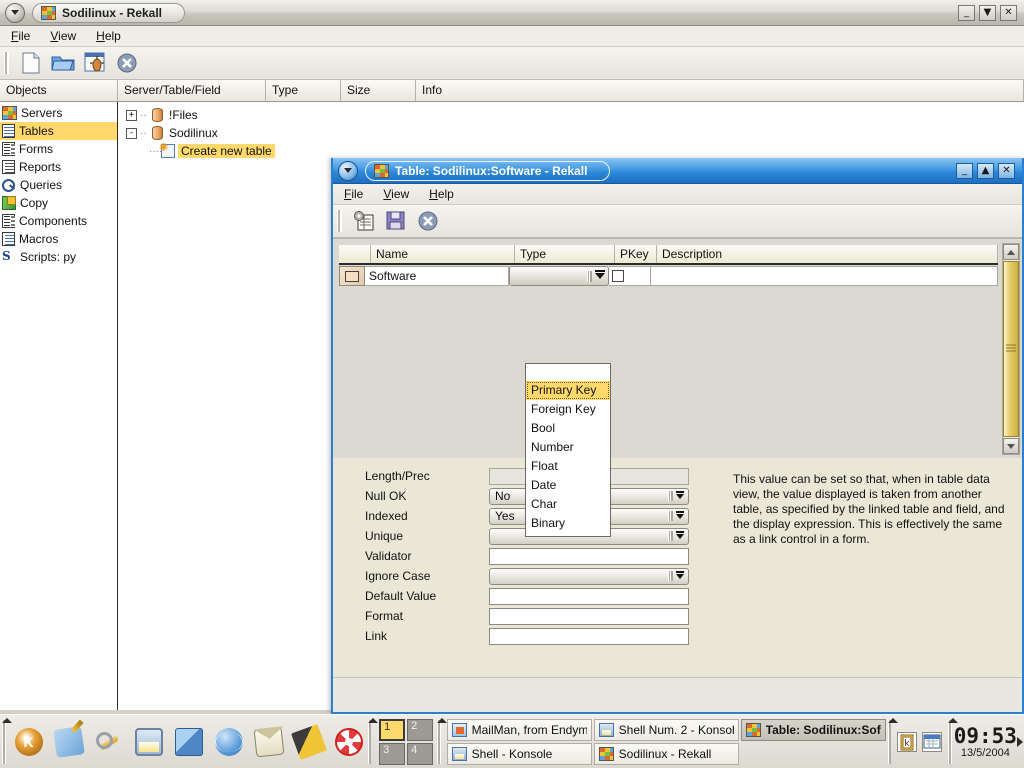 The height and width of the screenshot is (768, 1024). What do you see at coordinates (59, 90) in the screenshot?
I see `column-objects: Objects` at bounding box center [59, 90].